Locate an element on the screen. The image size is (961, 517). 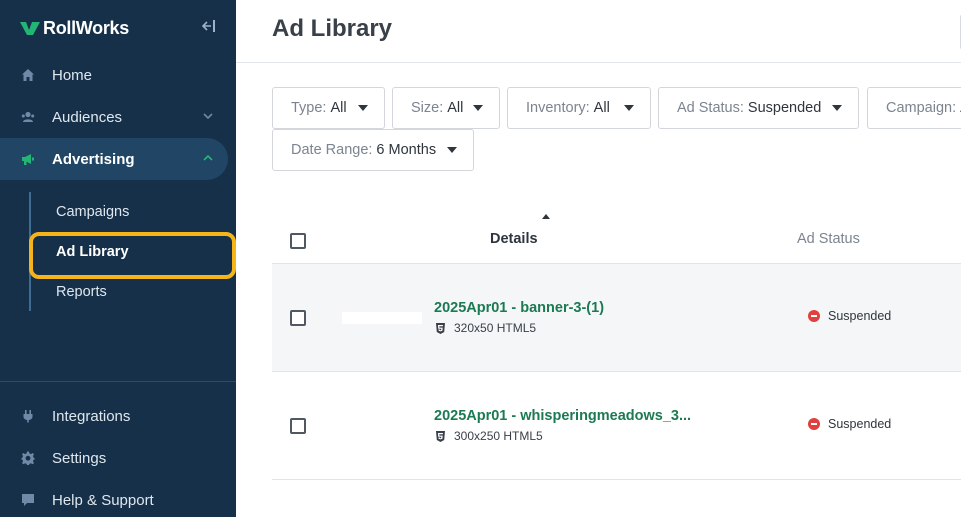
sidebar-divider is located at coordinates (118, 381).